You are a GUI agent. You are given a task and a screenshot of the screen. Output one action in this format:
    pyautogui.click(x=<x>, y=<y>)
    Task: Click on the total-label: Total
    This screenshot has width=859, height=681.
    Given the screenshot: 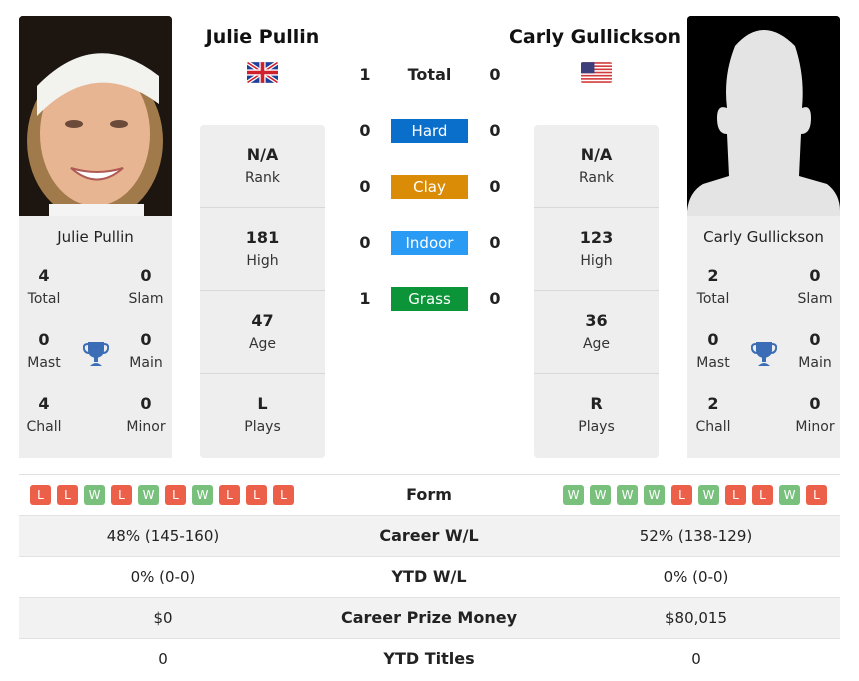 What is the action you would take?
    pyautogui.click(x=44, y=299)
    